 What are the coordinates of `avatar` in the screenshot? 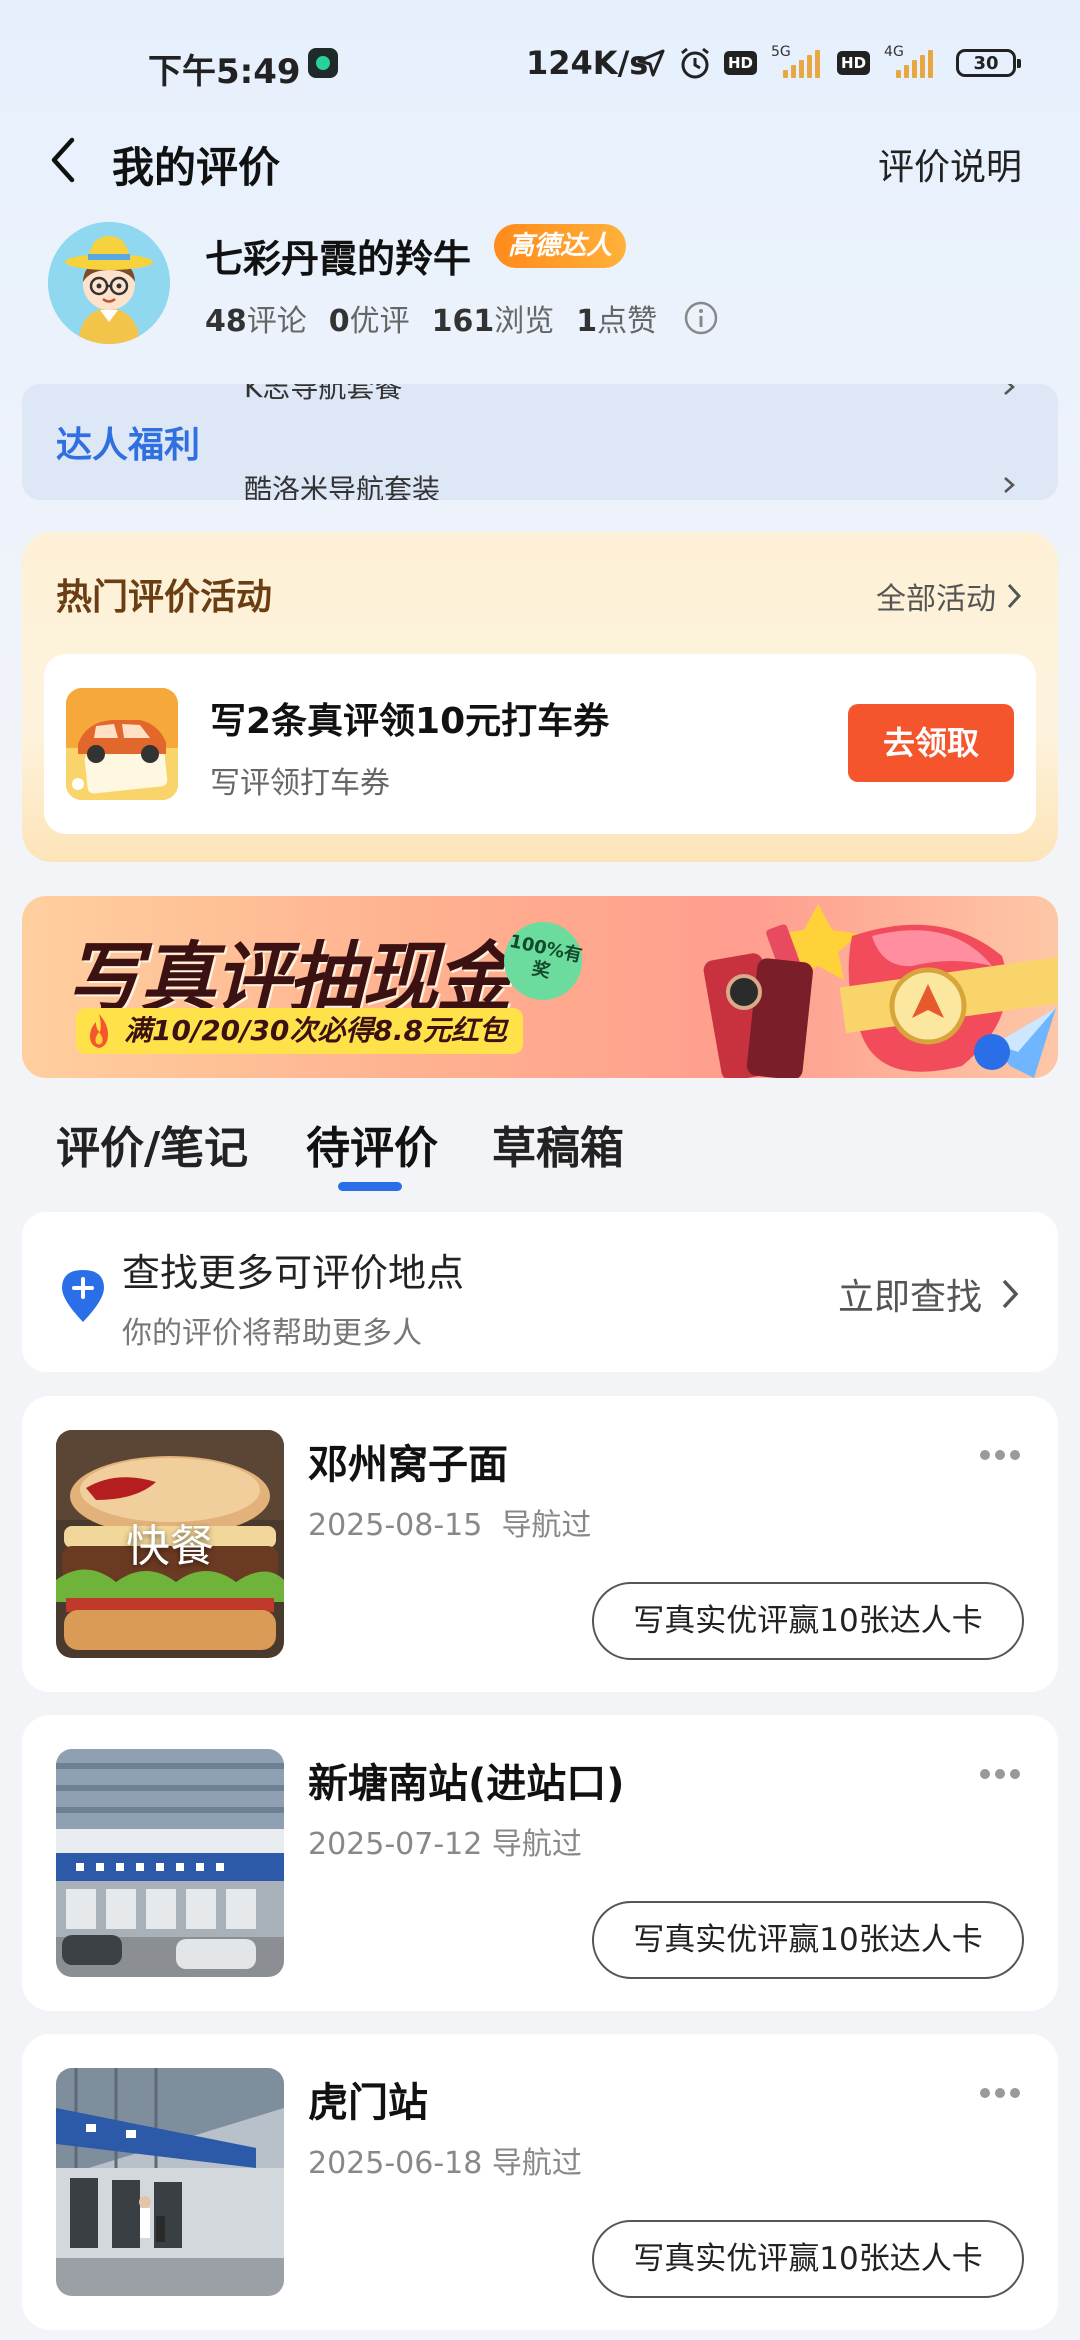 It's located at (109, 283).